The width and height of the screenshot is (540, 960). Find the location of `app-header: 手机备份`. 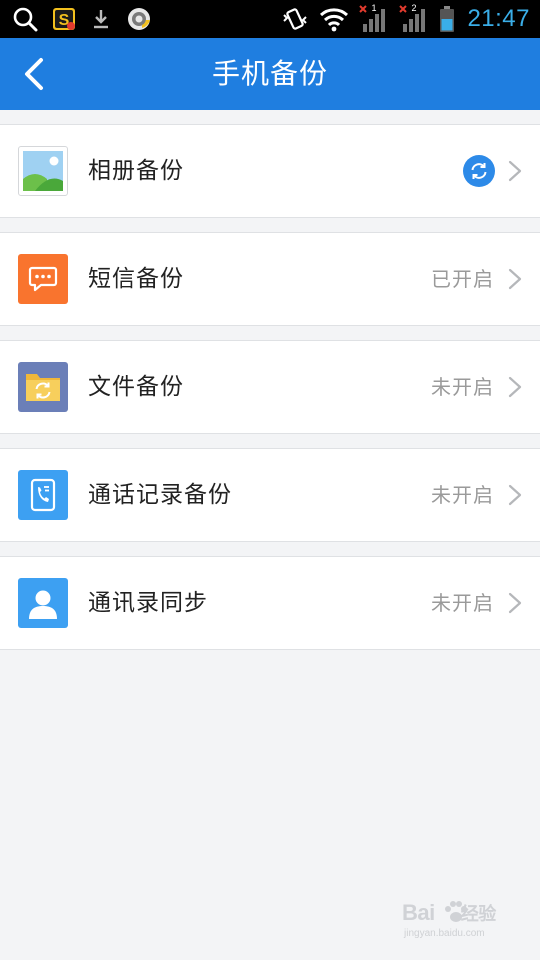

app-header: 手机备份 is located at coordinates (270, 74).